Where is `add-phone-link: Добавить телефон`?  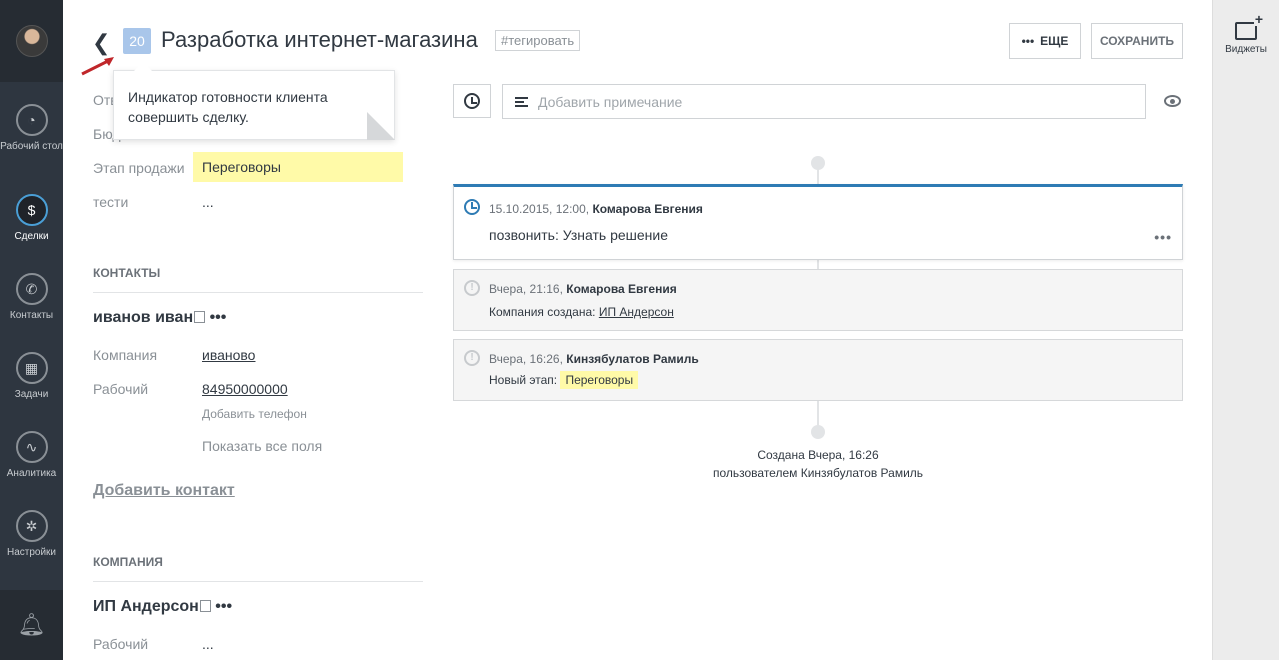
add-phone-link: Добавить телефон is located at coordinates (254, 414).